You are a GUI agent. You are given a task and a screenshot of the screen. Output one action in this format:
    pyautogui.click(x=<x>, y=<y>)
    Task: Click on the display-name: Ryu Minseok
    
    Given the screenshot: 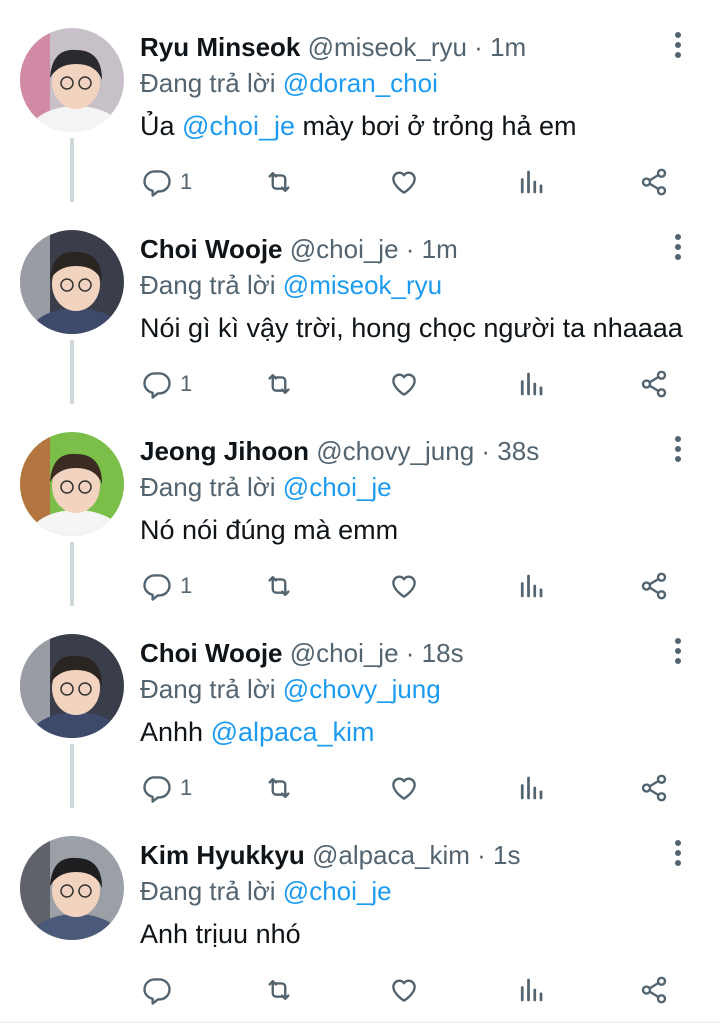 What is the action you would take?
    pyautogui.click(x=220, y=47)
    